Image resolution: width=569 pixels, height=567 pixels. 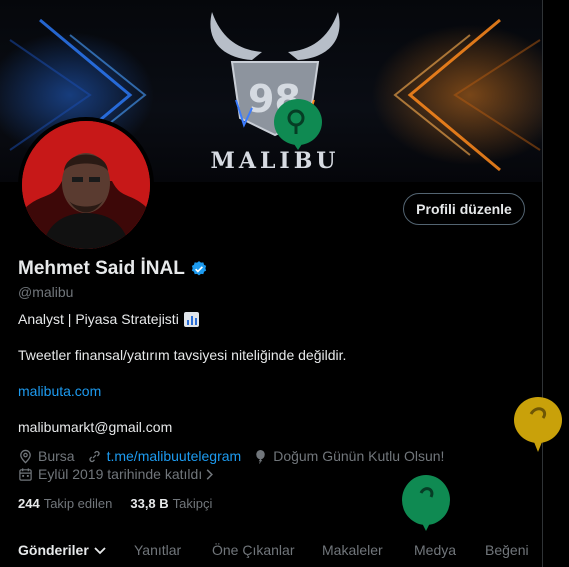 I want to click on follow-counts: 244 Takip edilen 33,8 B Takipçi, so click(x=115, y=503).